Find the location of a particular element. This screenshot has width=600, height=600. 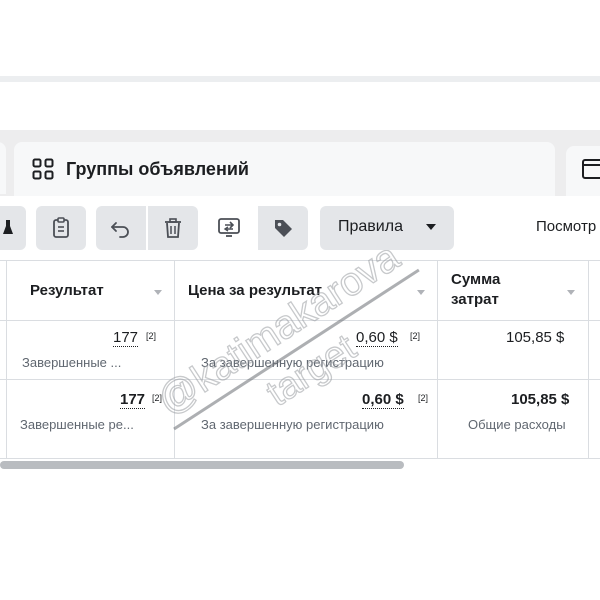

cost-value: 0,60 $ is located at coordinates (377, 338).